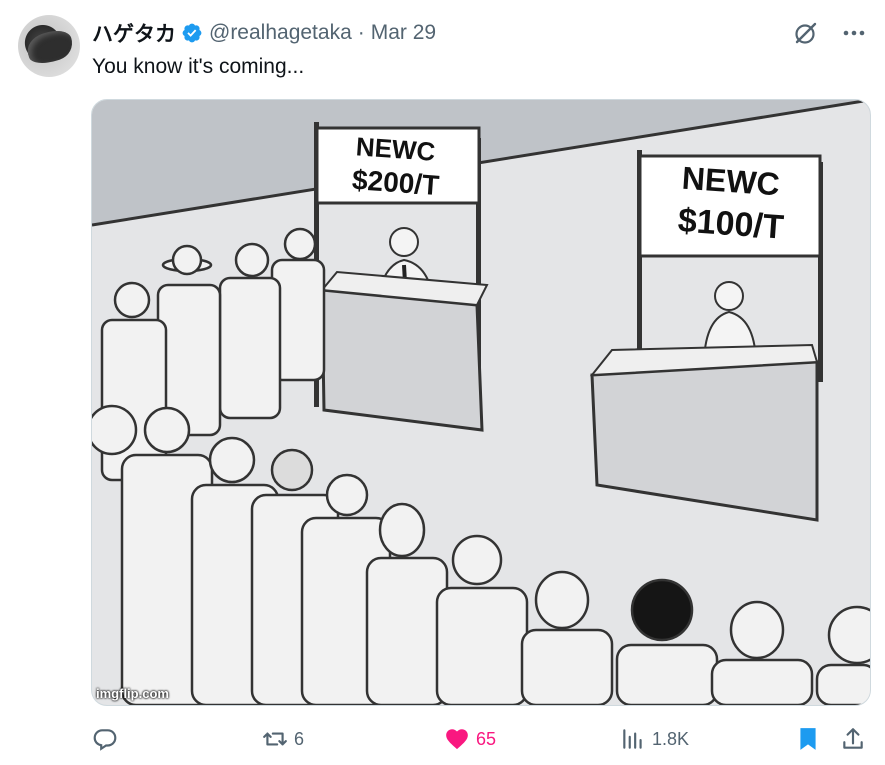 Image resolution: width=885 pixels, height=765 pixels. I want to click on right-sign-line1: NEWC, so click(731, 181).